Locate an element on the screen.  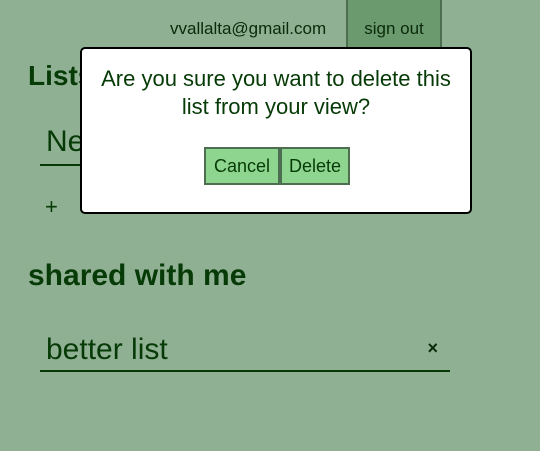
remove-list-icon: × is located at coordinates (432, 348).